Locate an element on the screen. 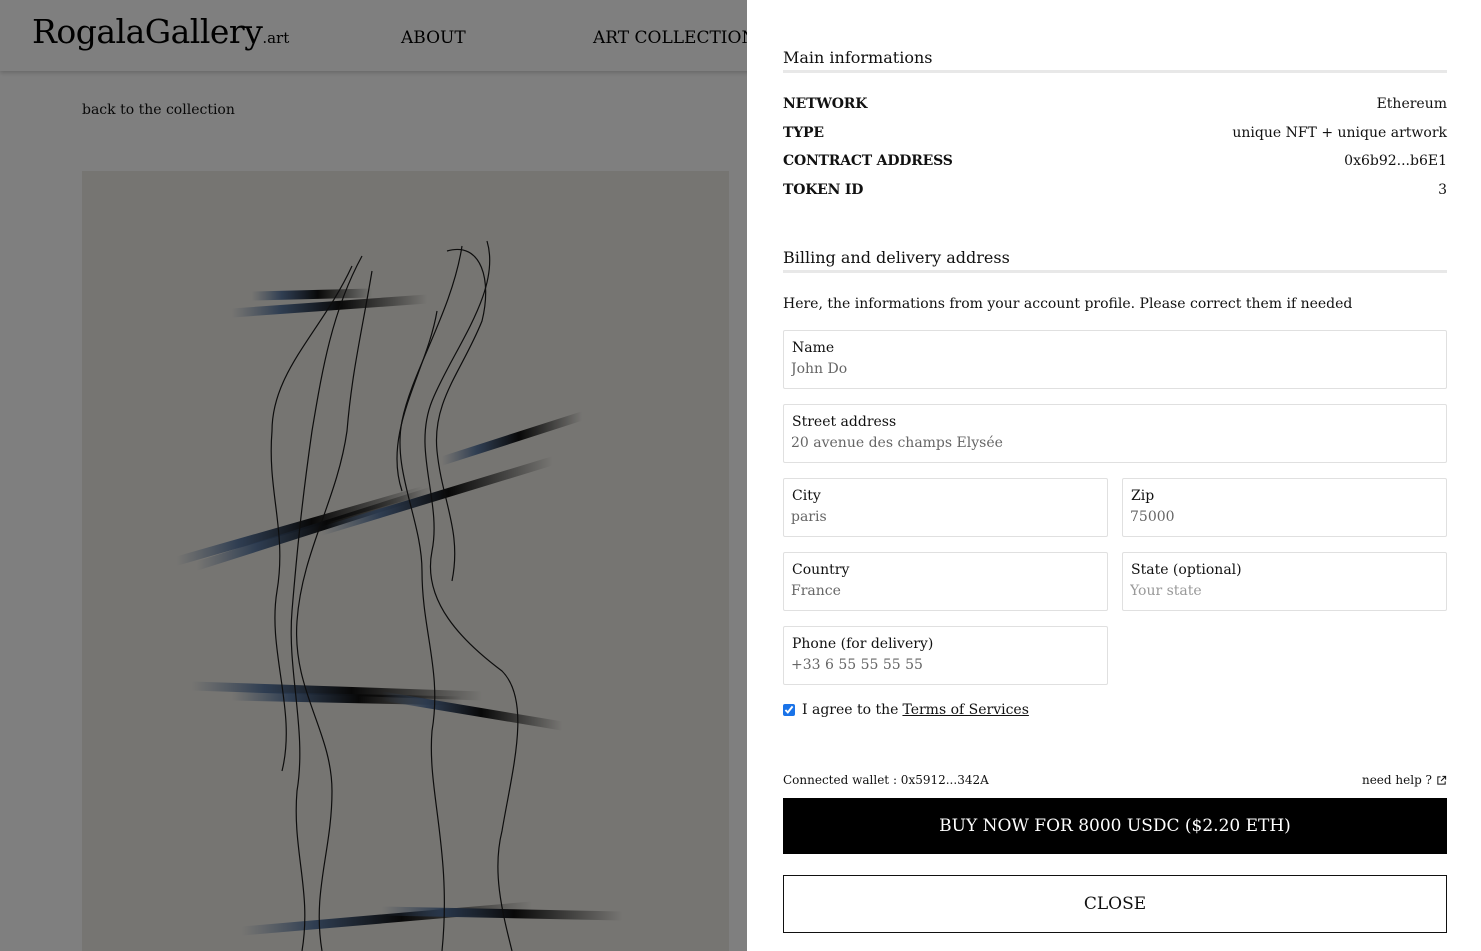  info-row-network: NETWORK Ethereum is located at coordinates (1115, 106).